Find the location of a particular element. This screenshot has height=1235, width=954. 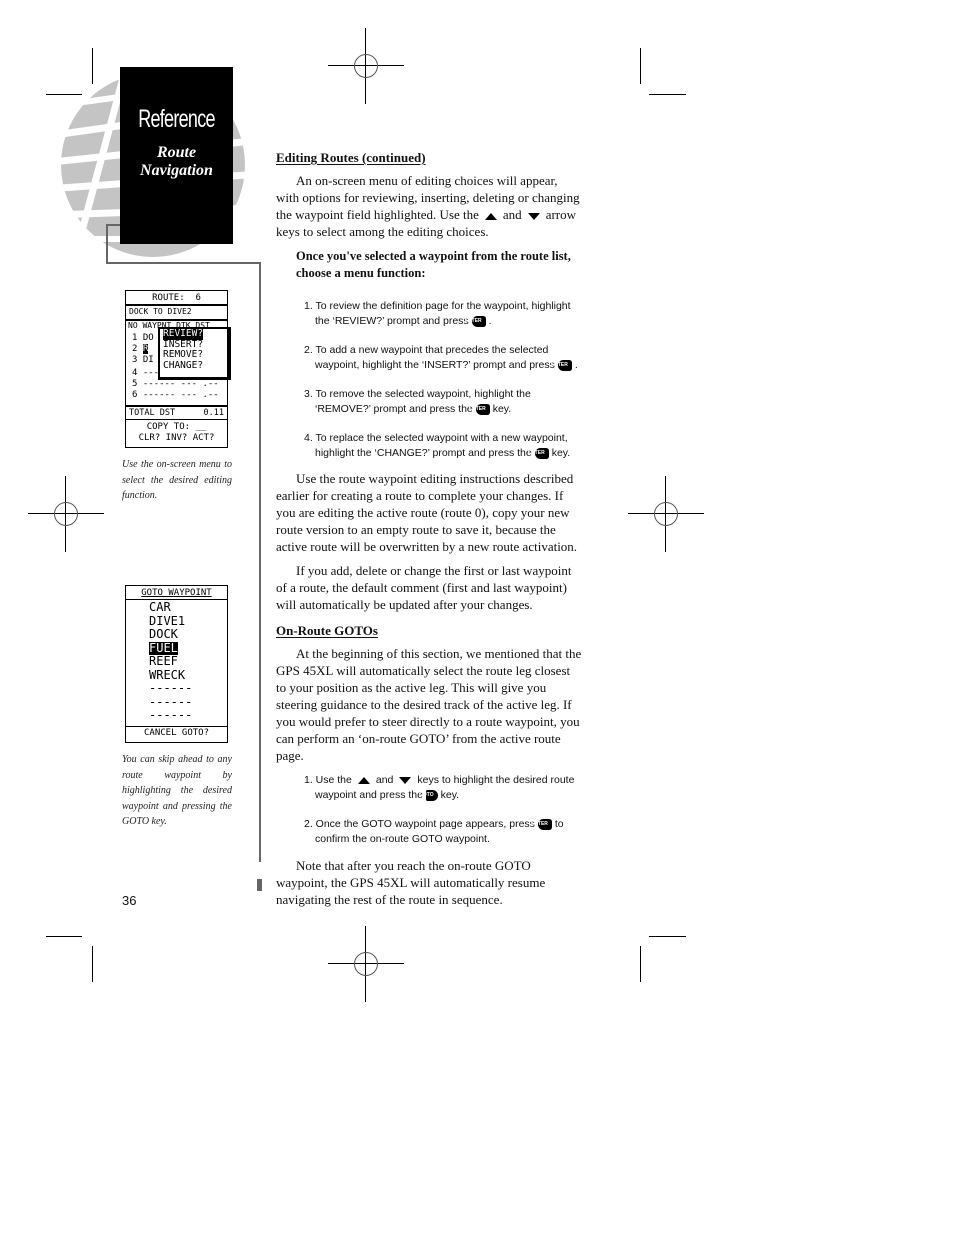

waypoint-item: REEF is located at coordinates (170, 661).